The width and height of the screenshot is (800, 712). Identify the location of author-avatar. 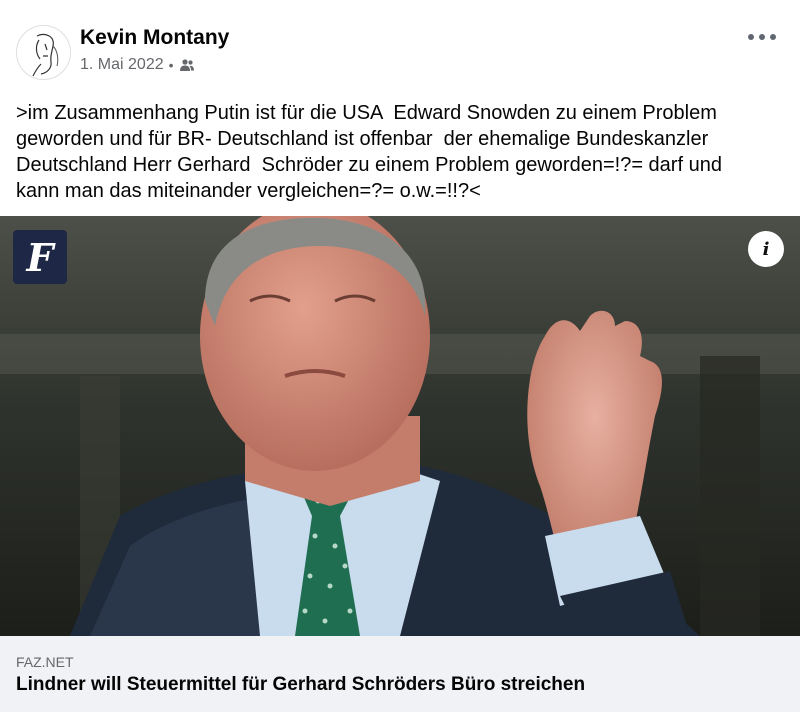
(43, 52).